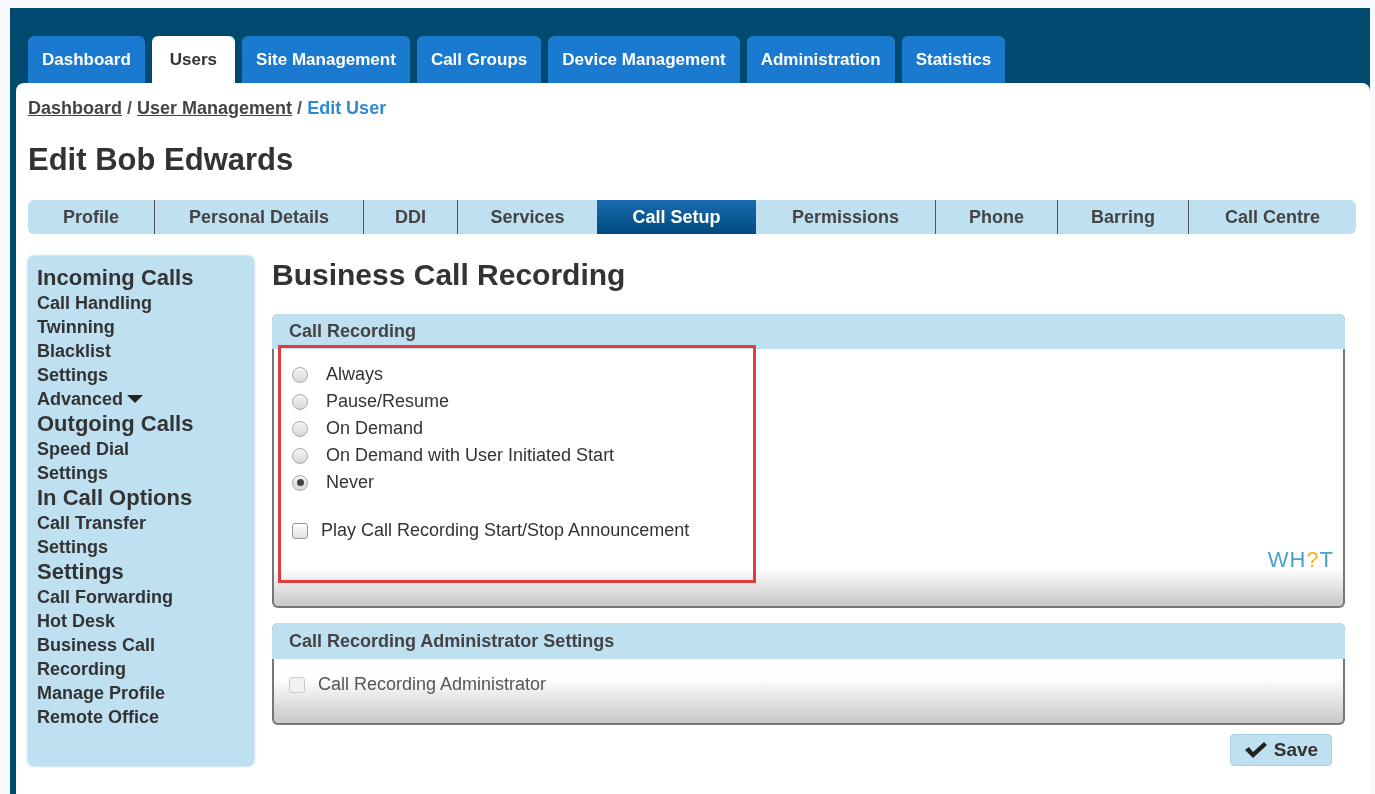 This screenshot has height=794, width=1375. I want to click on caret-icon, so click(135, 399).